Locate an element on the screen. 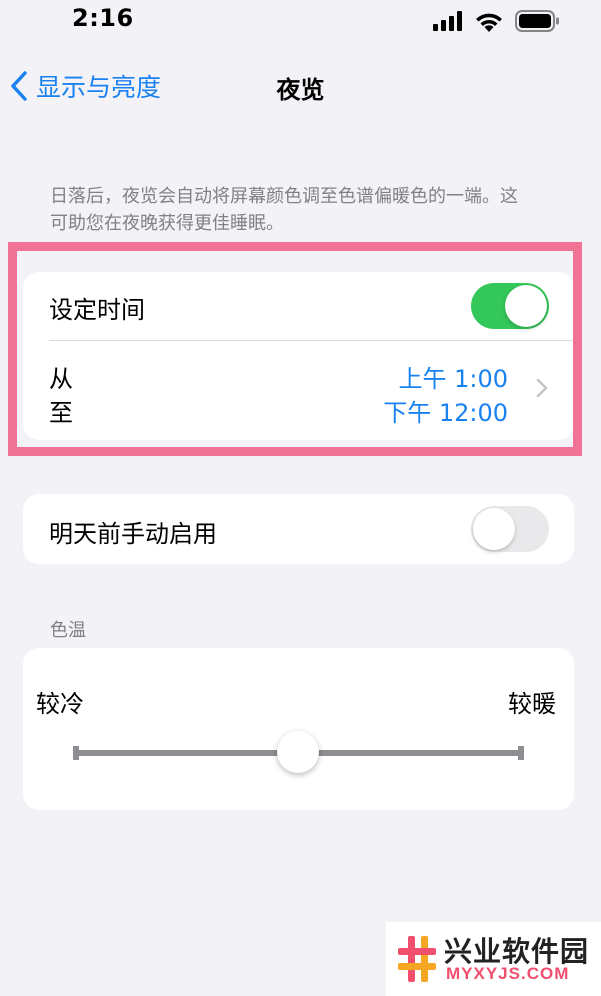  watermark: 兴业软件园 MYXYJS.COM is located at coordinates (493, 959).